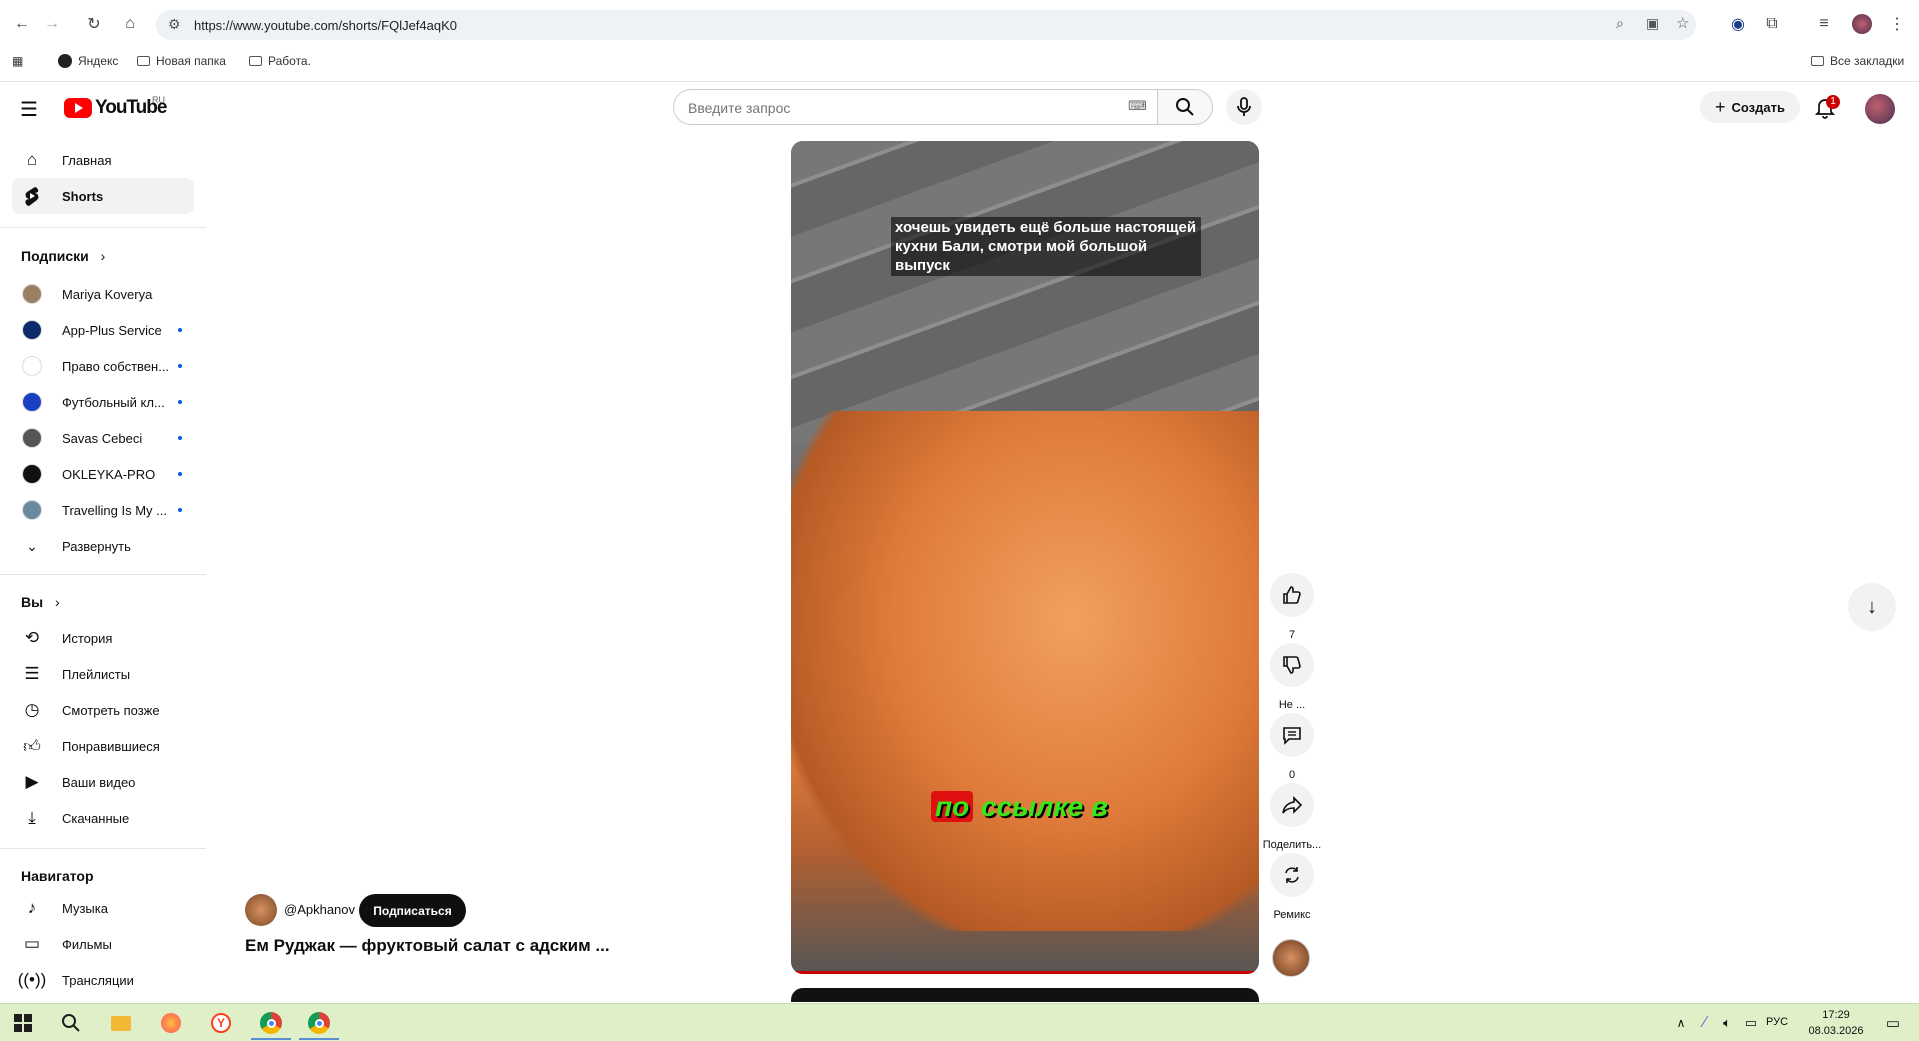 This screenshot has width=1919, height=1041. What do you see at coordinates (23, 1023) in the screenshot?
I see `start-icon` at bounding box center [23, 1023].